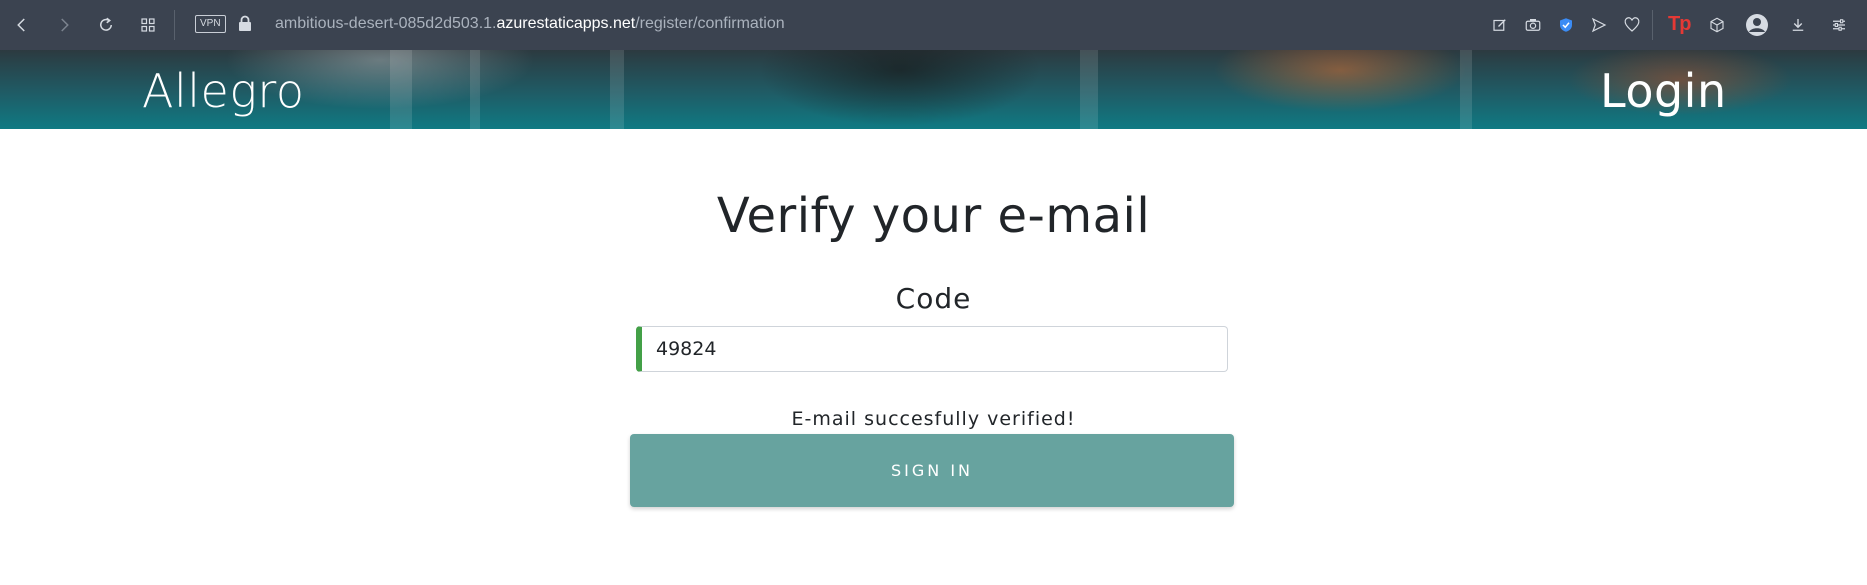  What do you see at coordinates (1798, 25) in the screenshot?
I see `download-icon` at bounding box center [1798, 25].